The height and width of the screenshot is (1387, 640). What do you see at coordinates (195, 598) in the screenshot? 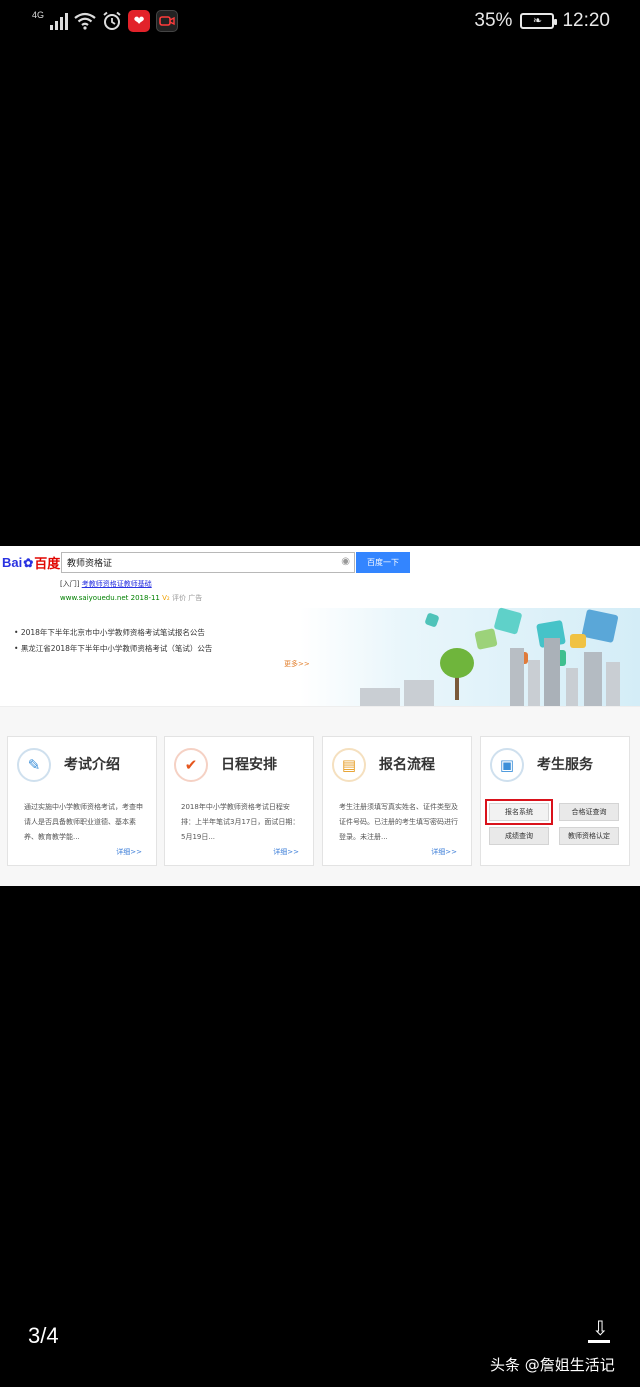
I see `ad-label: 广告` at bounding box center [195, 598].